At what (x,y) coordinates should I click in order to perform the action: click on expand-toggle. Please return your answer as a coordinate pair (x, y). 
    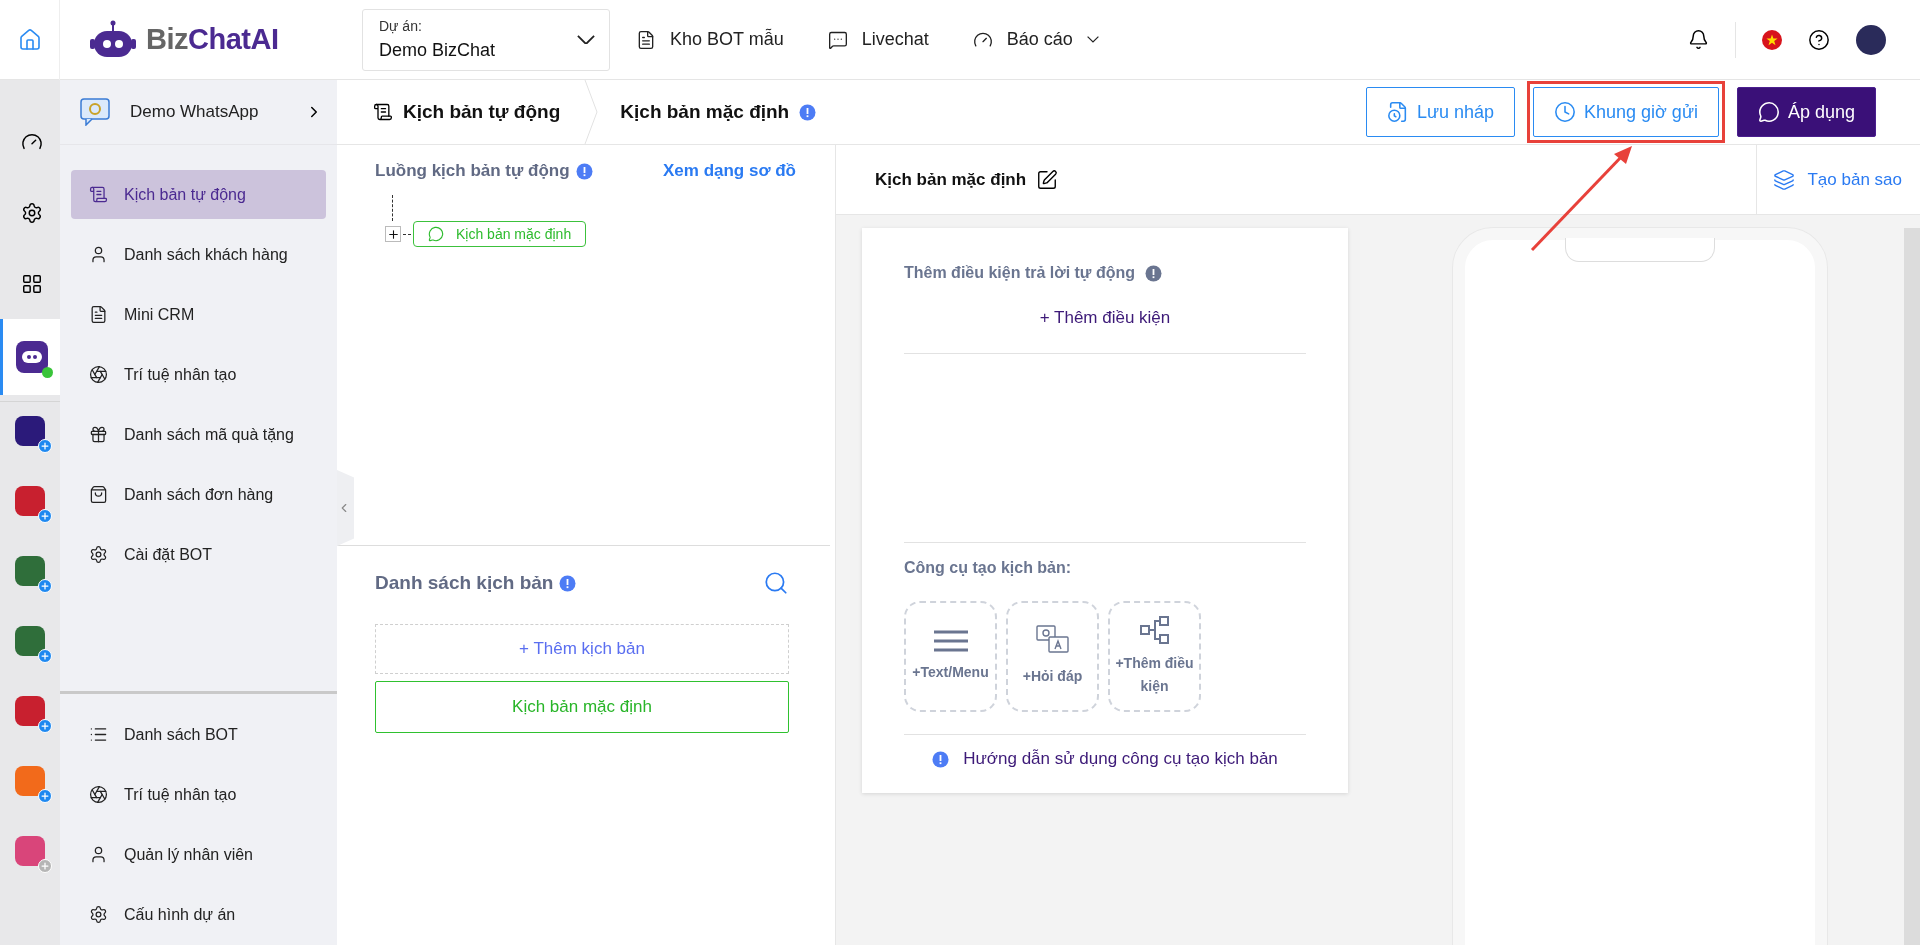
    Looking at the image, I should click on (393, 234).